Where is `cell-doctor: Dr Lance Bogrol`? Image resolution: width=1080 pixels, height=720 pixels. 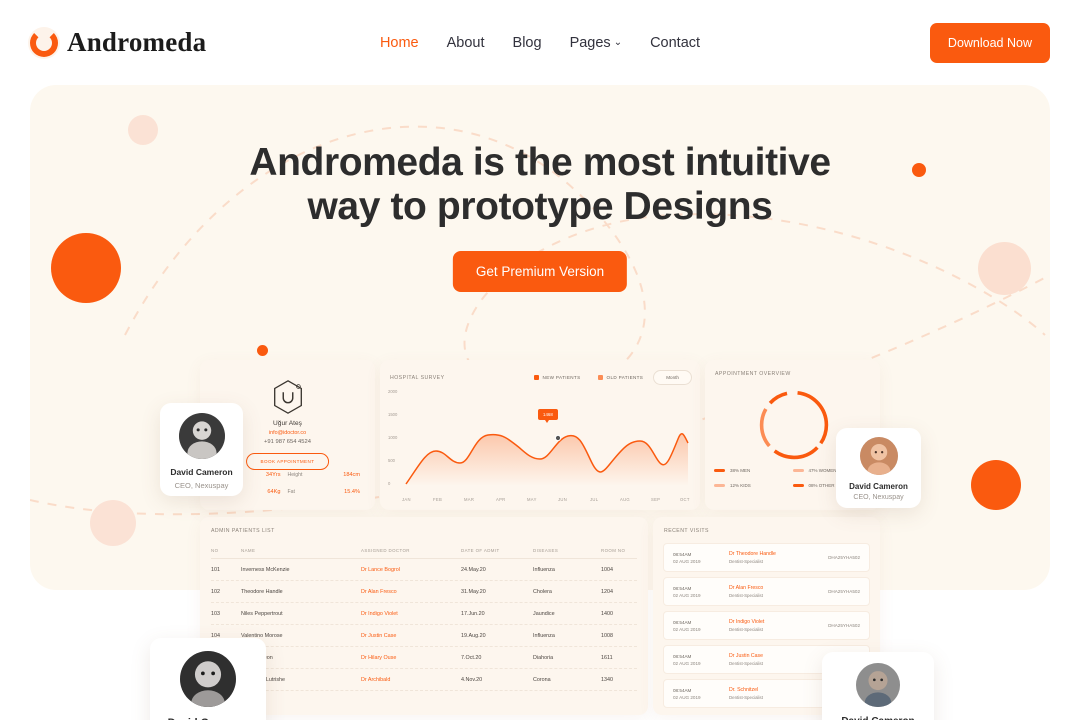
cell-doctor: Dr Lance Bogrol is located at coordinates (411, 570).